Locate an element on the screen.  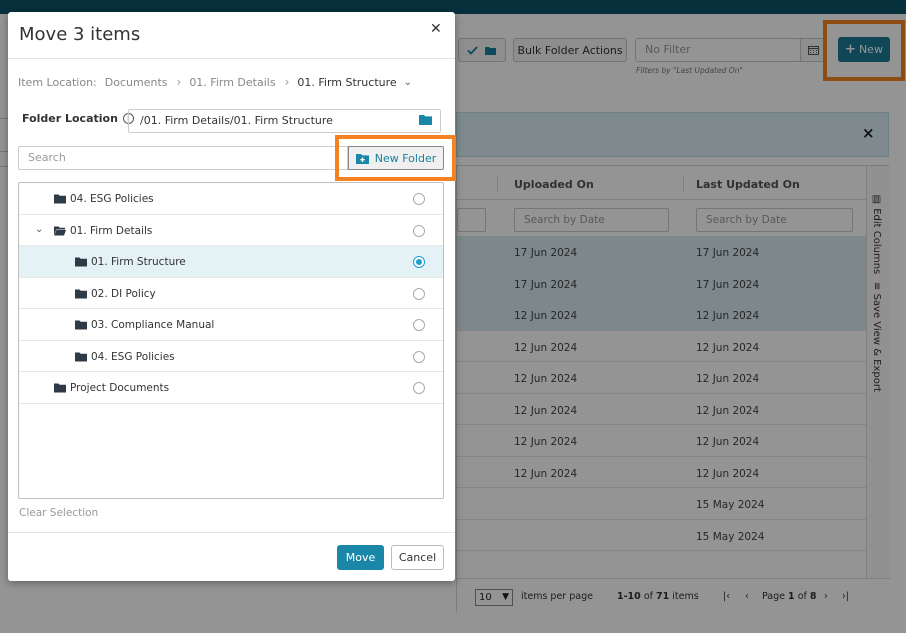
folder-name: 02. DI Policy is located at coordinates (123, 293).